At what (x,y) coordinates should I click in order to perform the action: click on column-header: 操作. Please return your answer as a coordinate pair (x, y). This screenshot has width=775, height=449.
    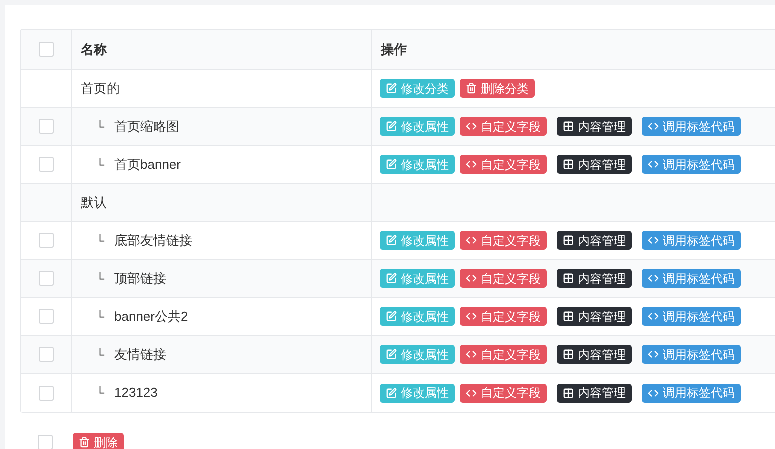
    Looking at the image, I should click on (394, 49).